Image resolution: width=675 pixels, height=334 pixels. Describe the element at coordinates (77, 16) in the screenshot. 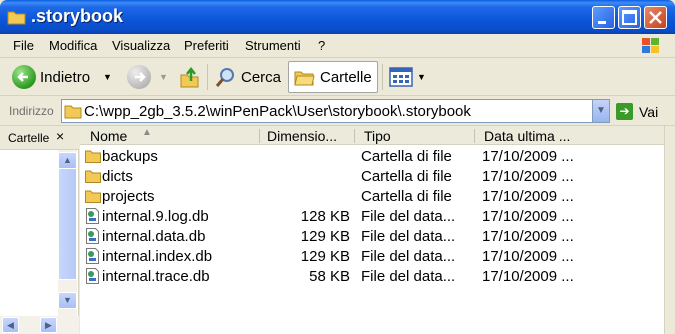

I see `window-title: .storybook` at that location.